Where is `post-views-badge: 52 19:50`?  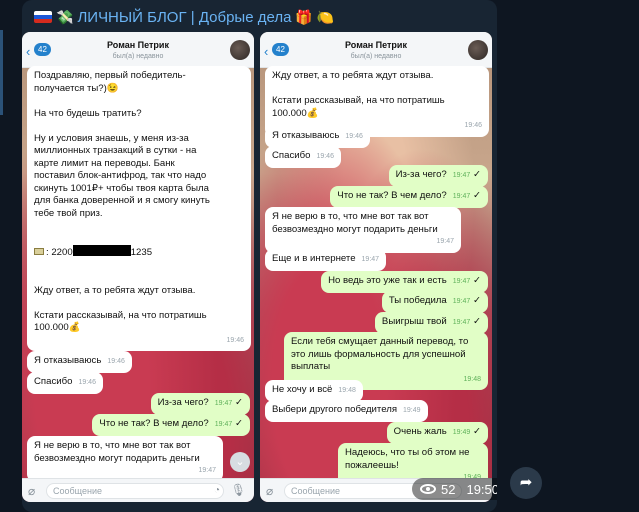 post-views-badge: 52 19:50 is located at coordinates (454, 489).